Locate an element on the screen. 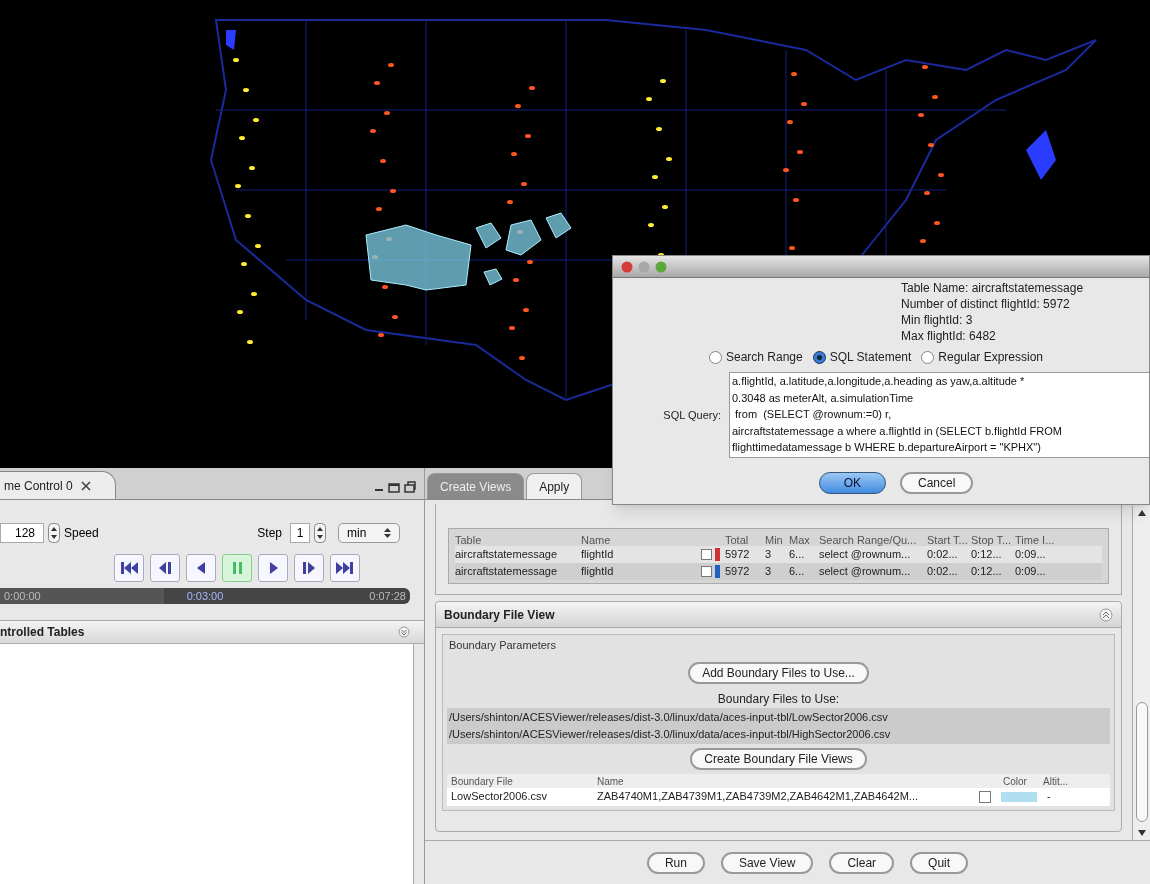 The width and height of the screenshot is (1150, 884). info-text: Min flightId: 3 is located at coordinates (937, 320).